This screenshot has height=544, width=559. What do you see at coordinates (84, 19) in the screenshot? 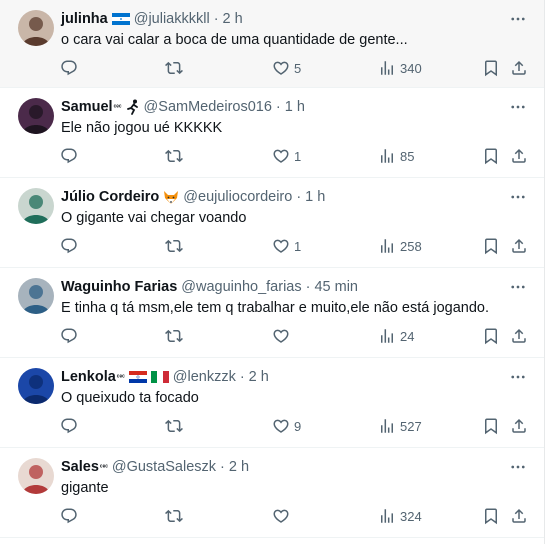
I see `user-name: julinha` at bounding box center [84, 19].